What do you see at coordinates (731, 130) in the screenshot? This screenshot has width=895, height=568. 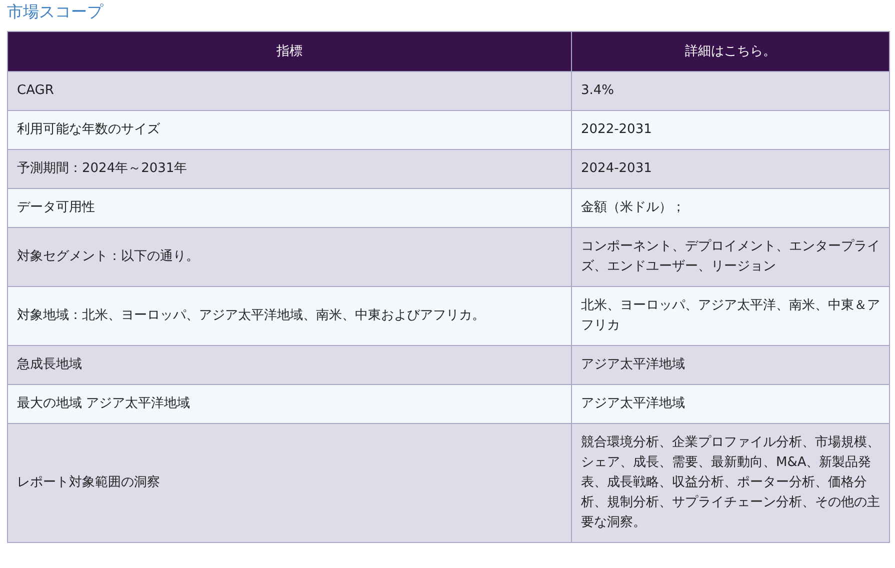 I see `table-cell: 2022-2031` at bounding box center [731, 130].